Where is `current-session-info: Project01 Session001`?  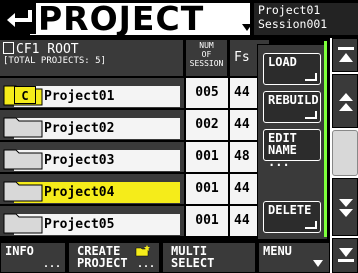 current-session-info: Project01 Session001 is located at coordinates (306, 19).